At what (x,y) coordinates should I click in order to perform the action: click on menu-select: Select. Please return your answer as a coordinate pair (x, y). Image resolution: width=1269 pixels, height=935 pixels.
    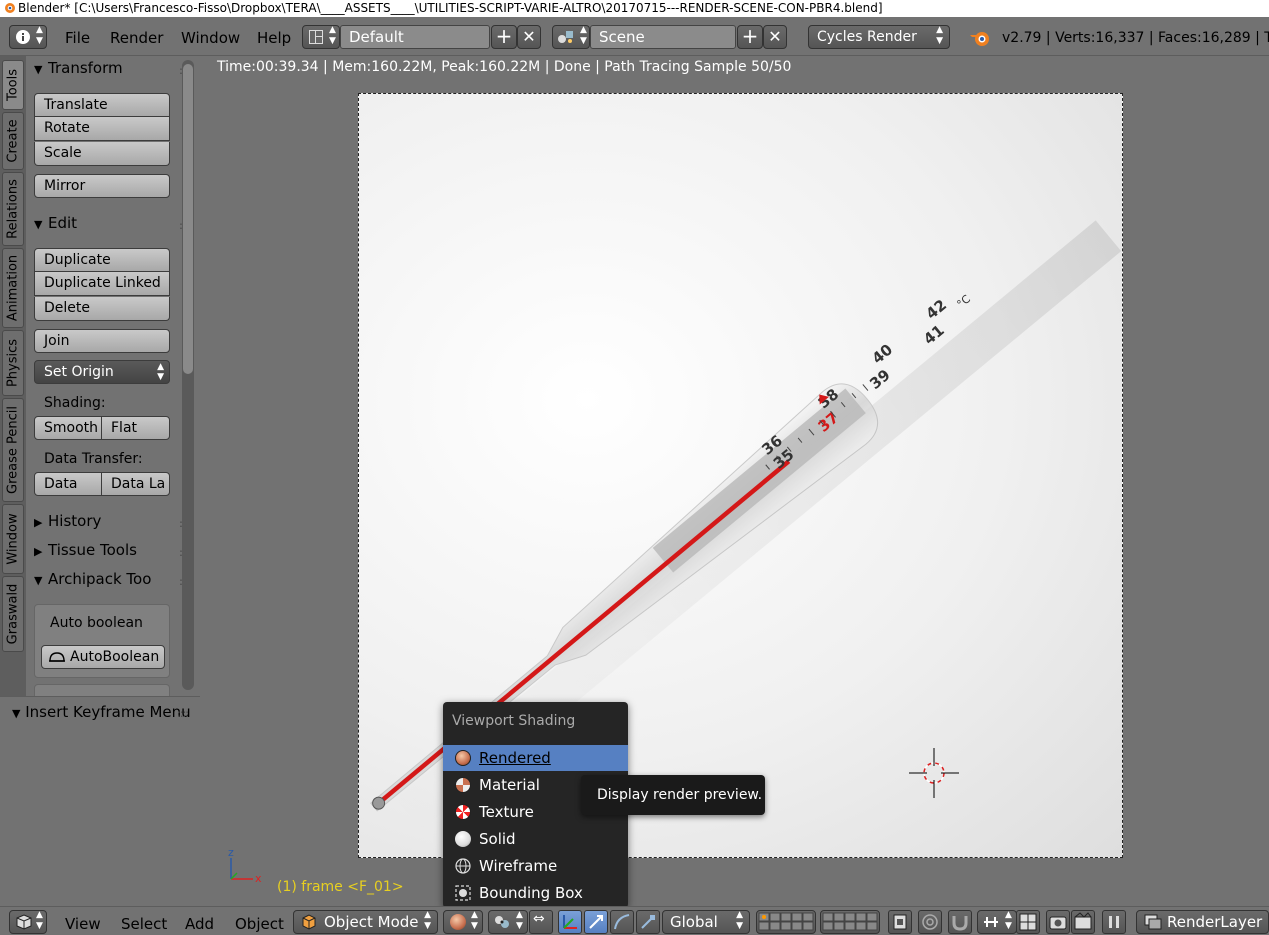
    Looking at the image, I should click on (144, 924).